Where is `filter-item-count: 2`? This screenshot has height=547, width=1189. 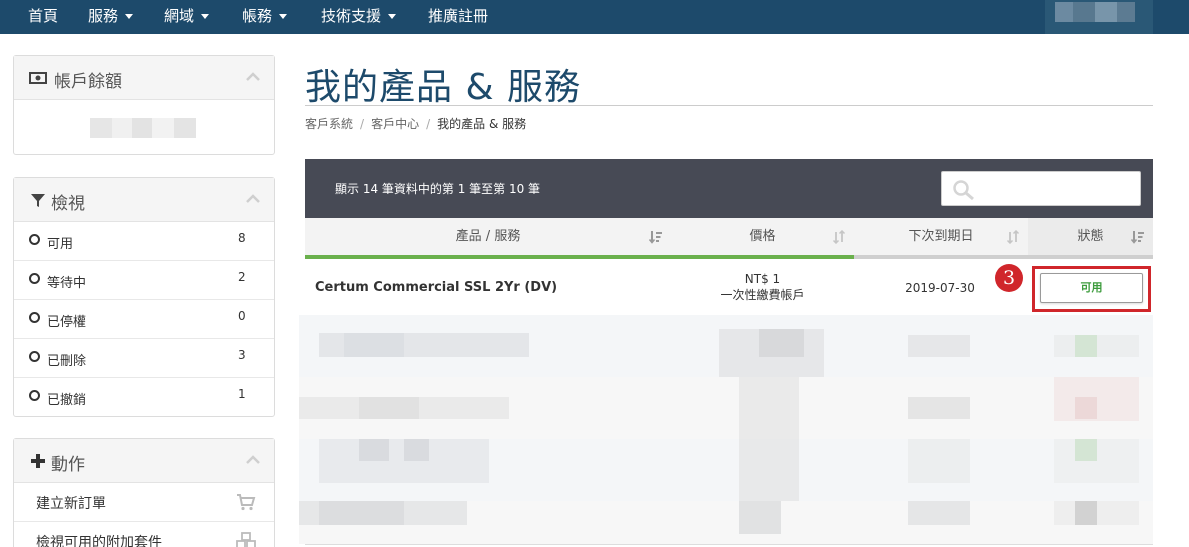
filter-item-count: 2 is located at coordinates (242, 277).